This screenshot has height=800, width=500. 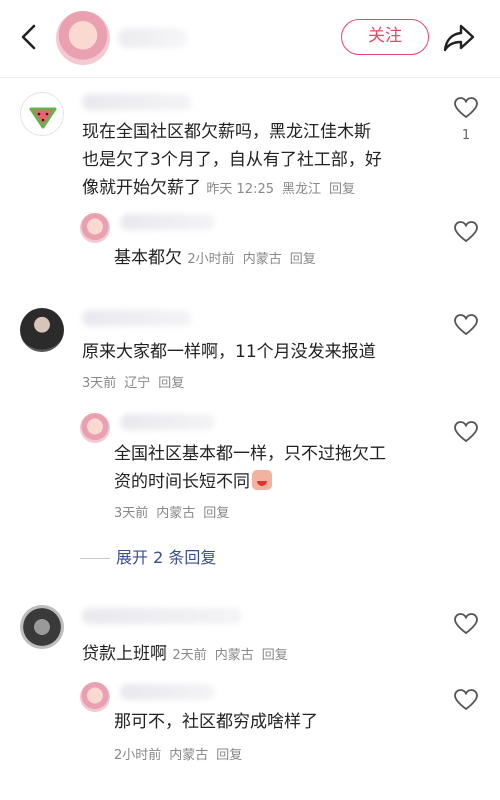 I want to click on watermelon-icon, so click(x=43, y=118).